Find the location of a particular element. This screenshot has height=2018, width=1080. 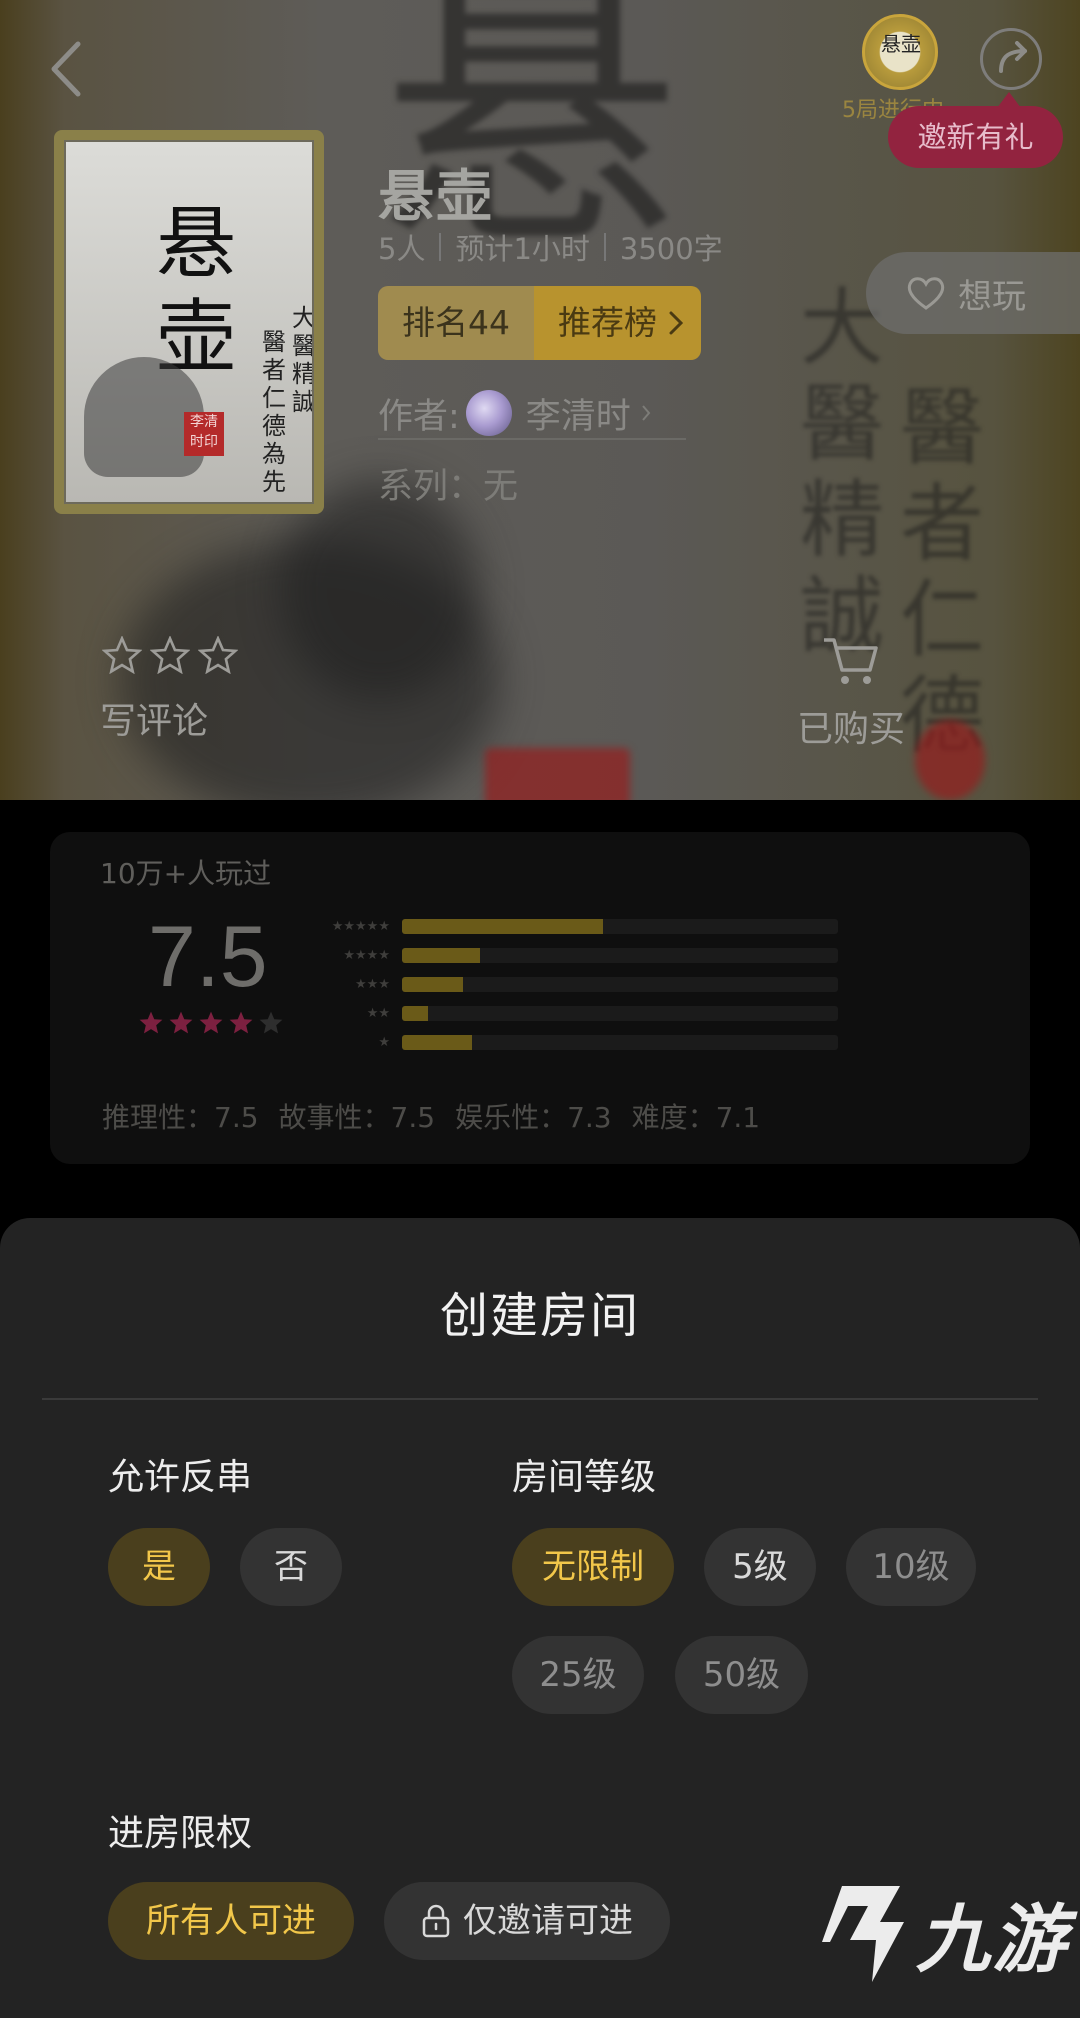

sheet-title: 创建房间 is located at coordinates (539, 1316).